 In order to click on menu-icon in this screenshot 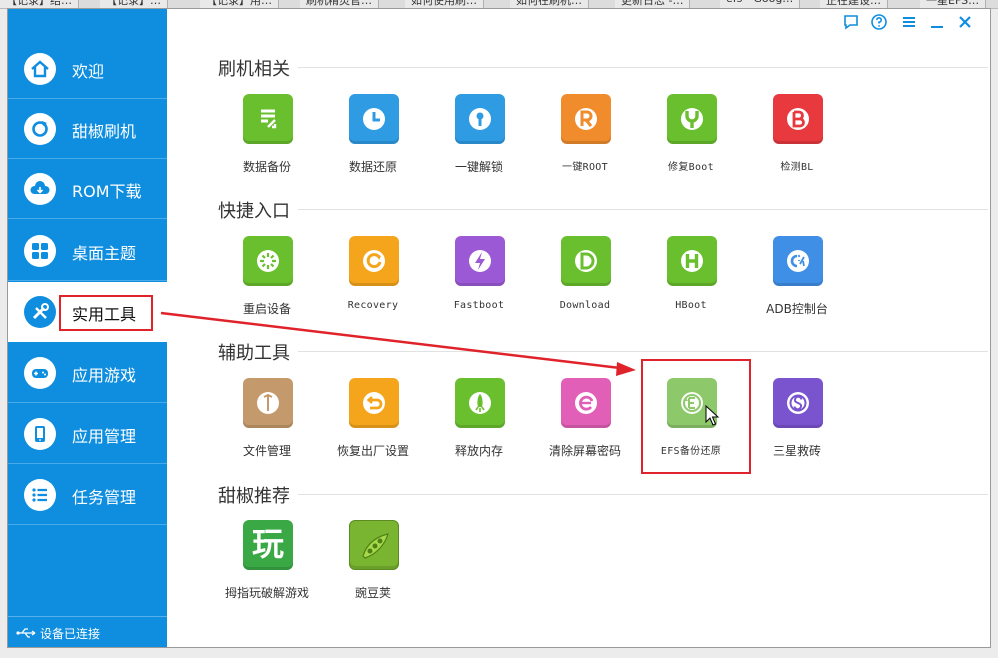, I will do `click(909, 22)`.